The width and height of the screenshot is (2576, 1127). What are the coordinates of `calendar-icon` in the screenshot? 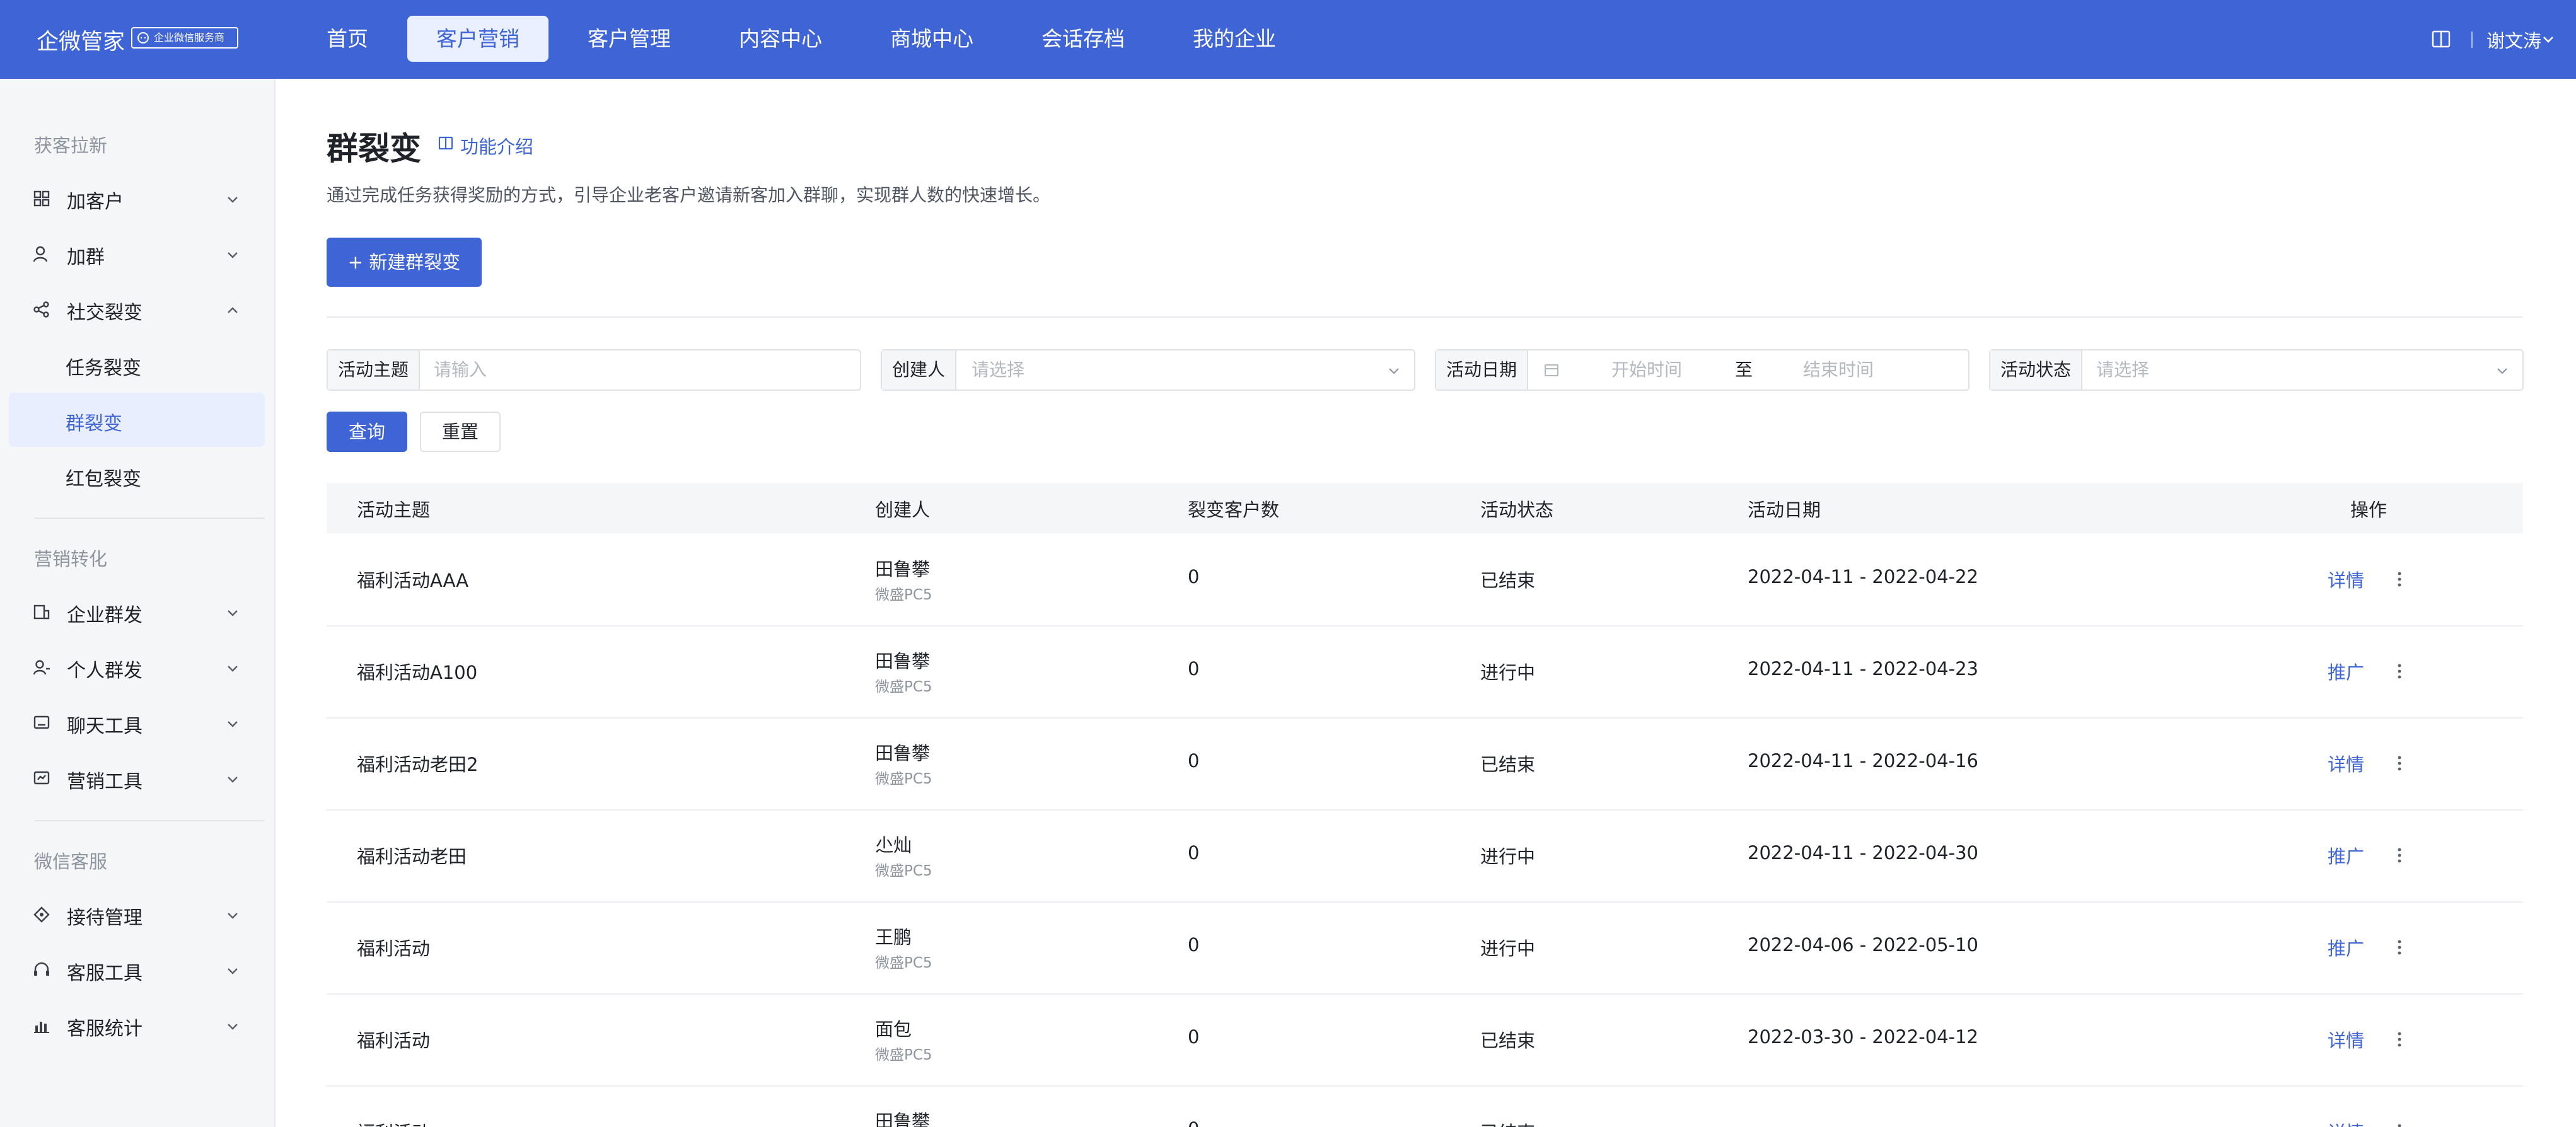 It's located at (1551, 370).